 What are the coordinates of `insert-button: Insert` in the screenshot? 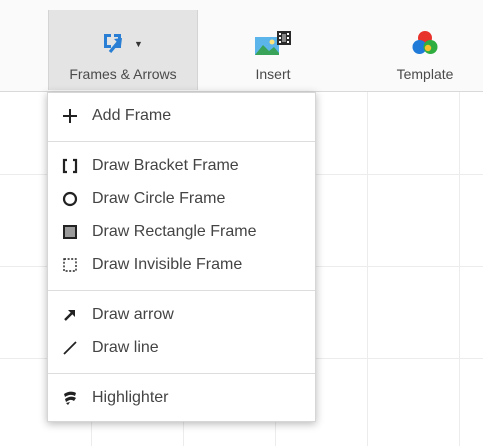 It's located at (273, 50).